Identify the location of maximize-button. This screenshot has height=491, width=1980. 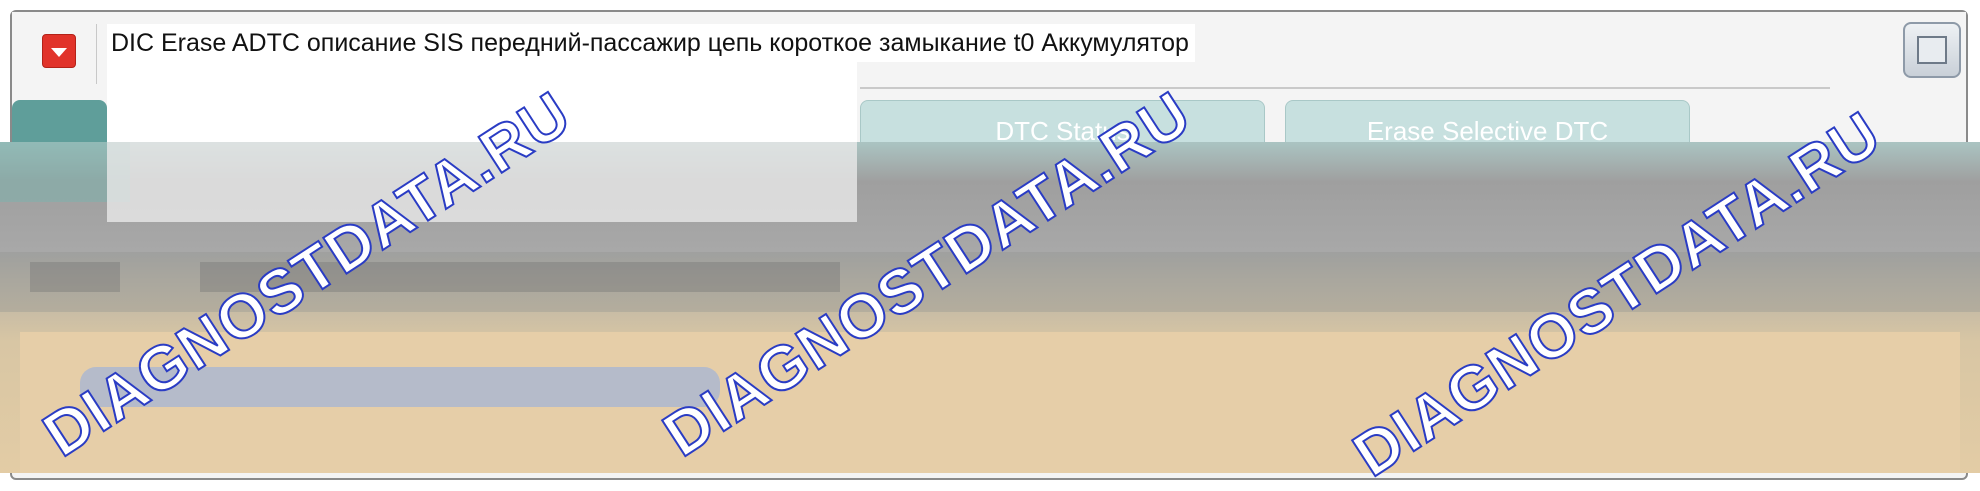
(1932, 50).